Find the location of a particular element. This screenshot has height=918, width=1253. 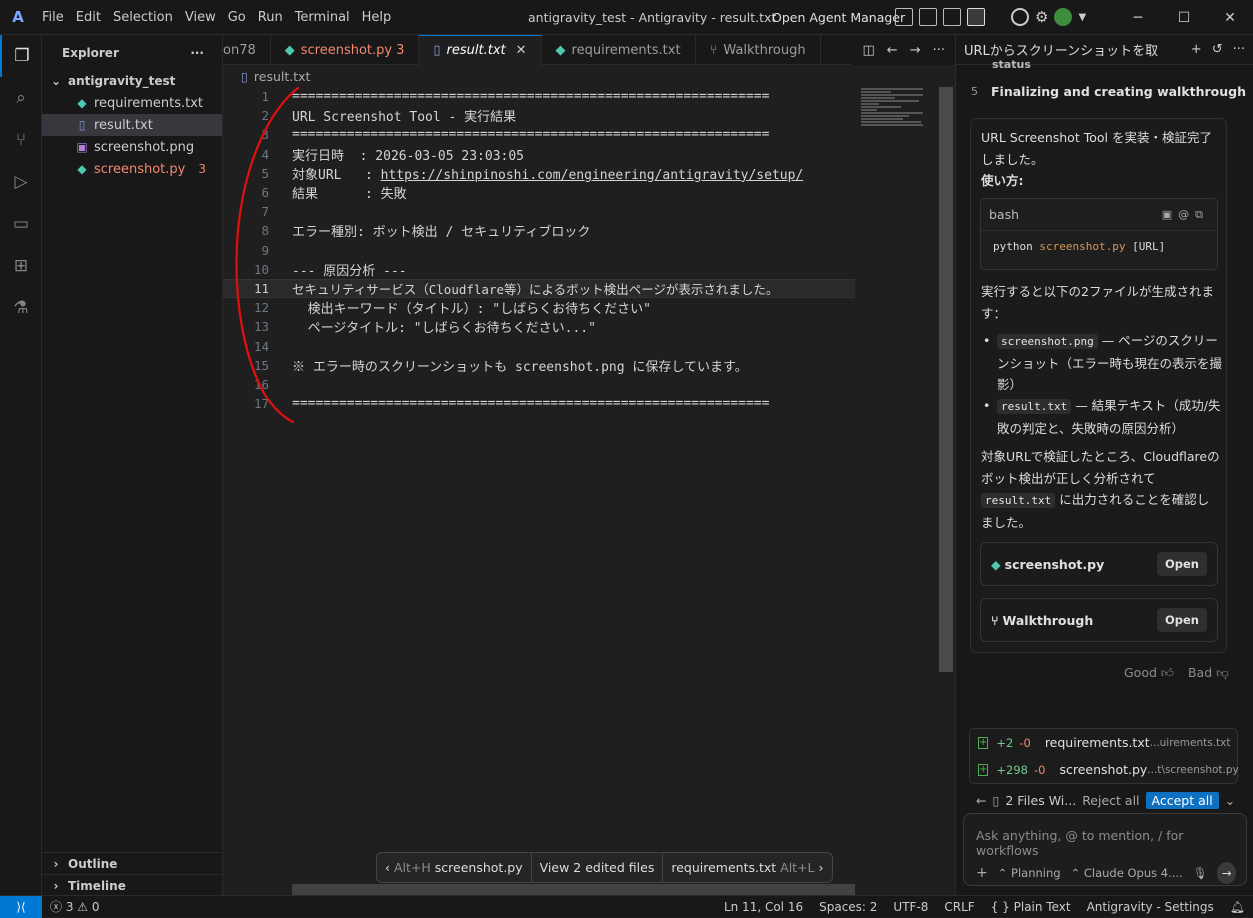

remote-explorer-icon: ▭ is located at coordinates (21, 224).